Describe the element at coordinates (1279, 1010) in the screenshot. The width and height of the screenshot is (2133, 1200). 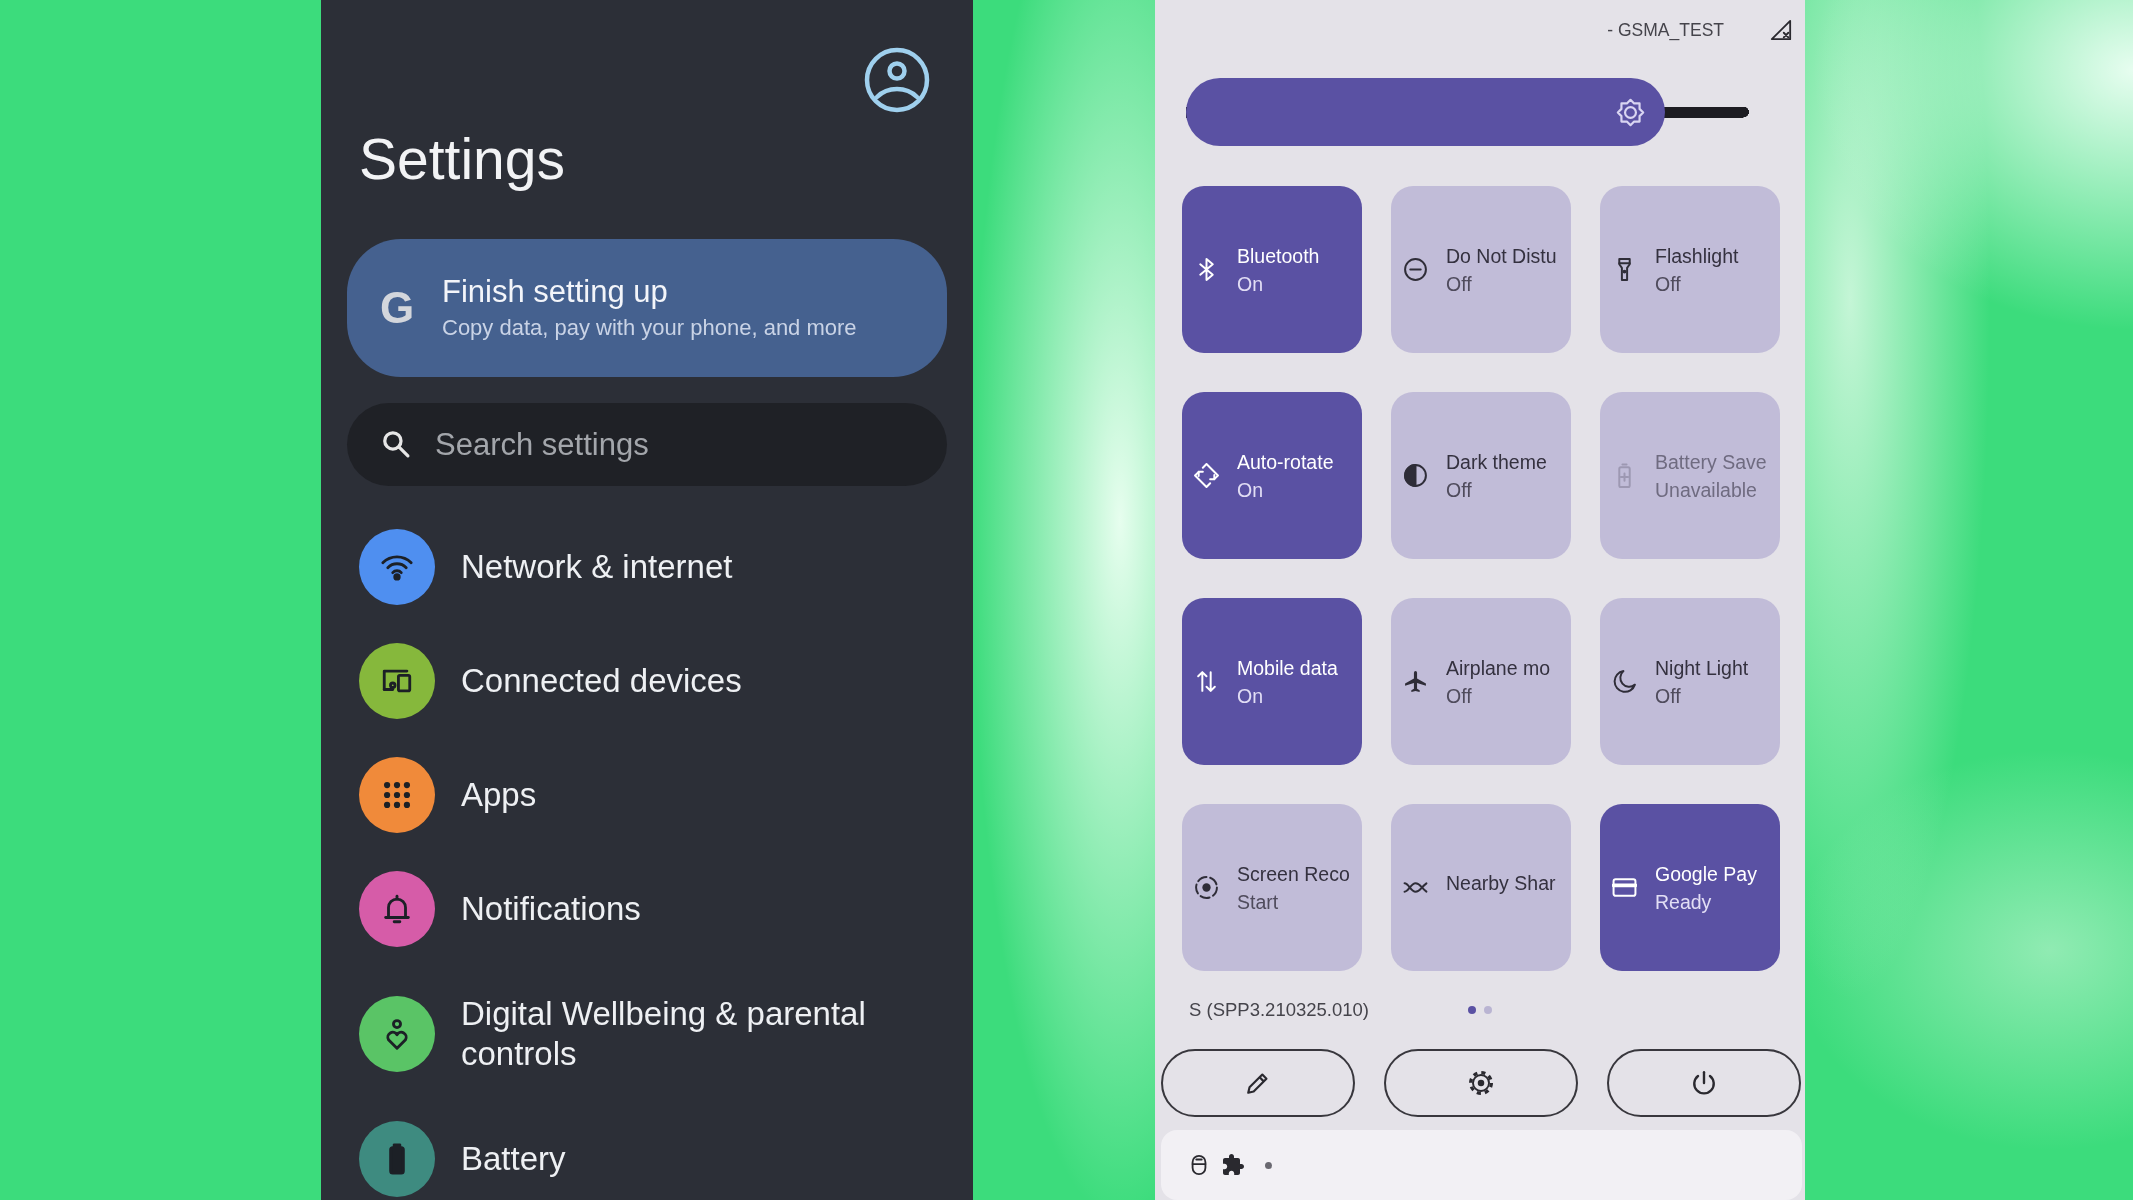
I see `build-number: S (SPP3.210325.010)` at that location.